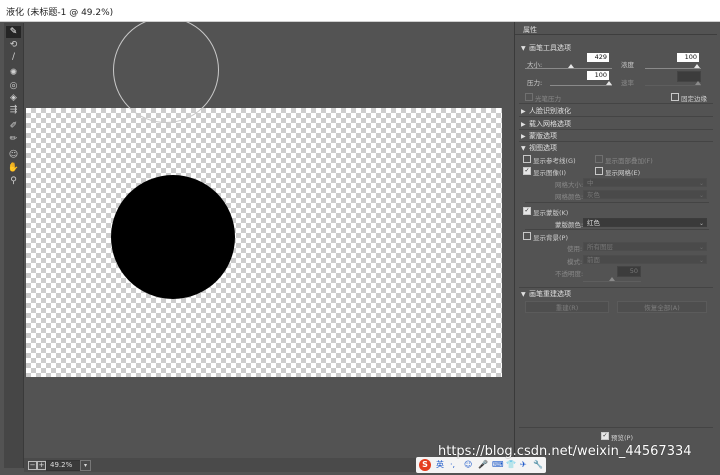  I want to click on face-tool-icon: ☺, so click(13, 155).